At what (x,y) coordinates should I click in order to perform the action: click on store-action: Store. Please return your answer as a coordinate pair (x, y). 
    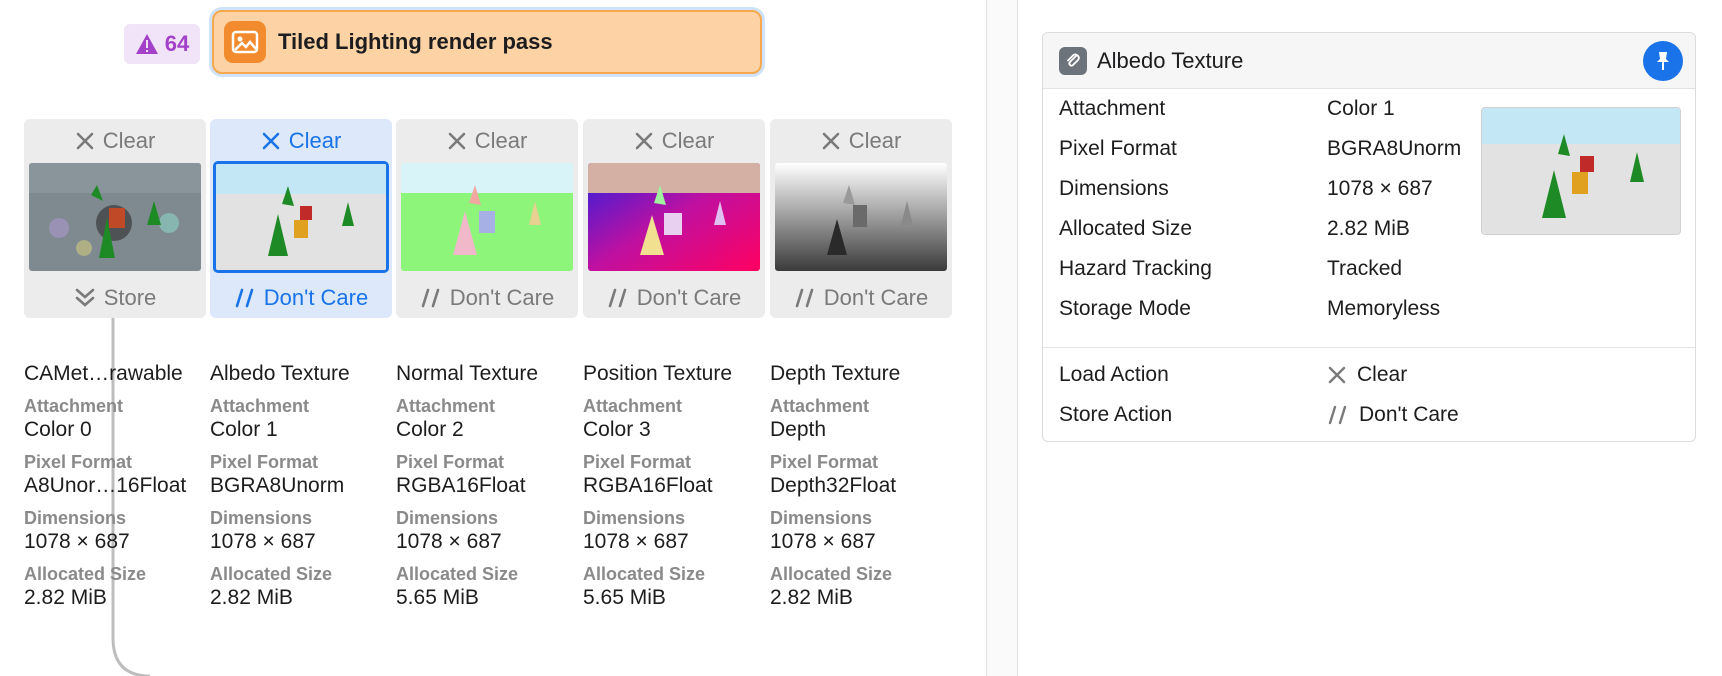
    Looking at the image, I should click on (115, 298).